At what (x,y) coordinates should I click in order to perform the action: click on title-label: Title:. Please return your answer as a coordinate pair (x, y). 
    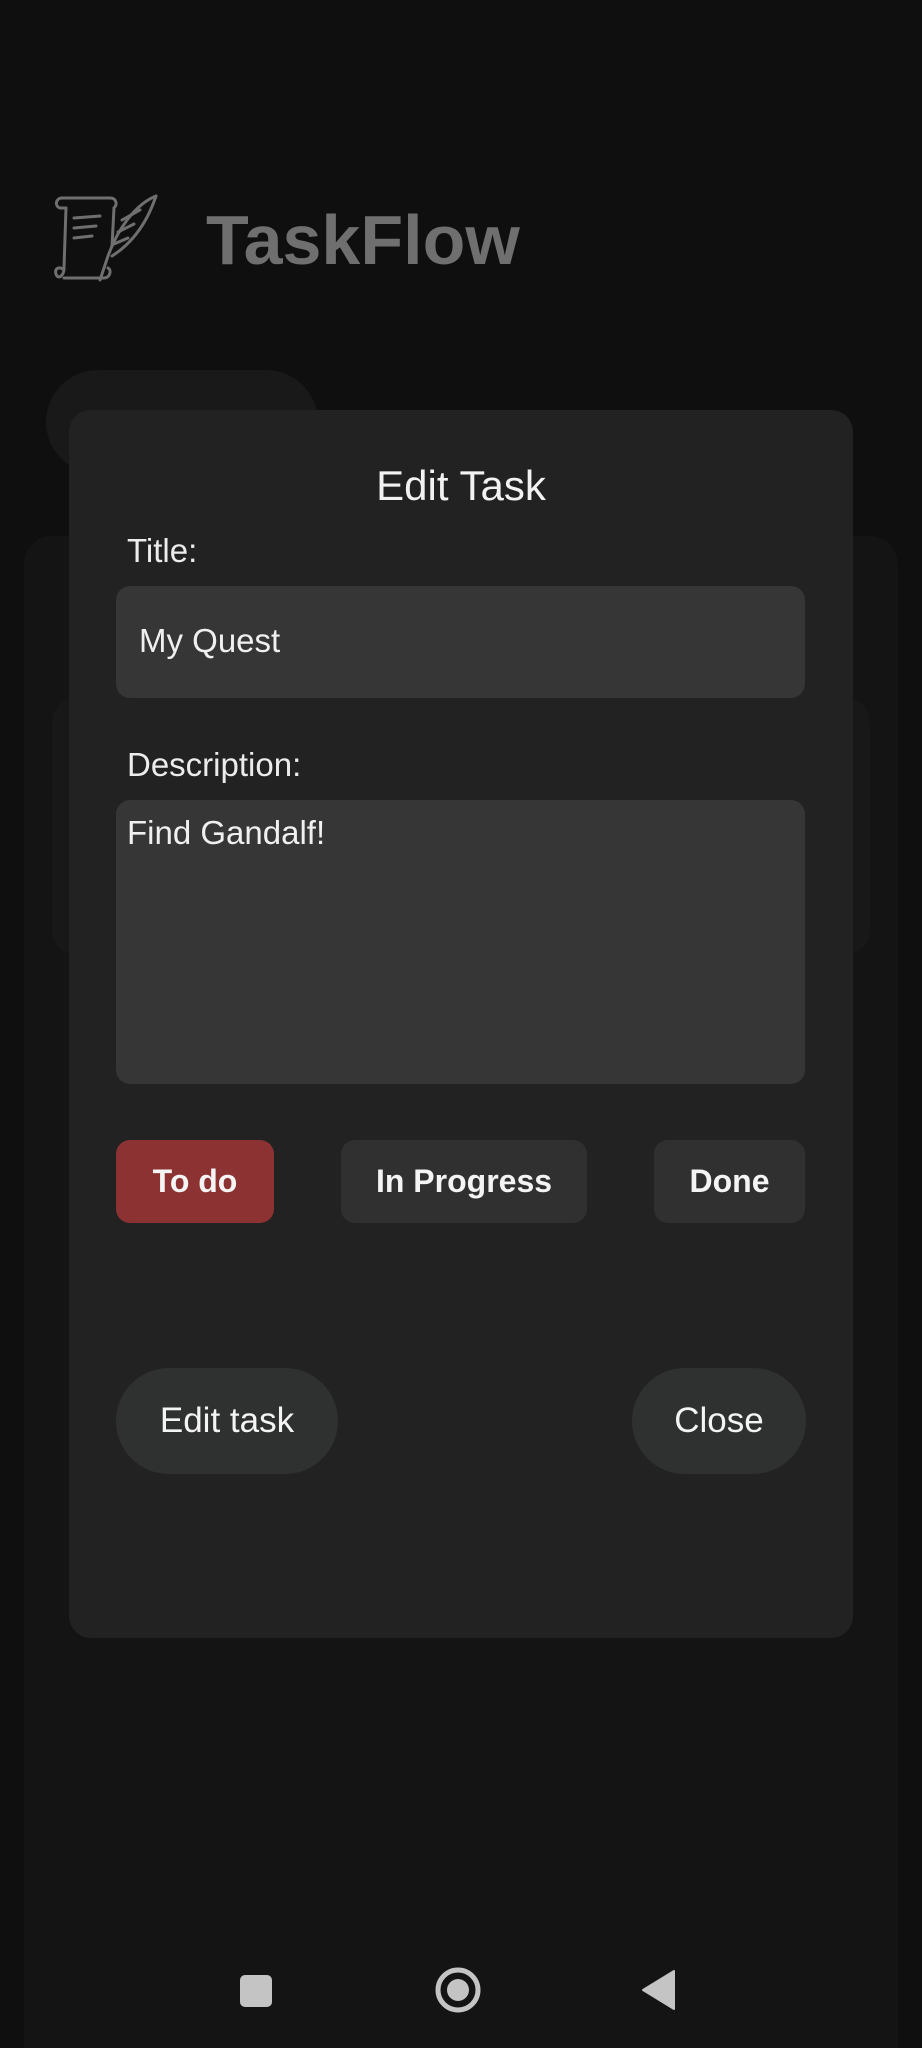
    Looking at the image, I should click on (162, 550).